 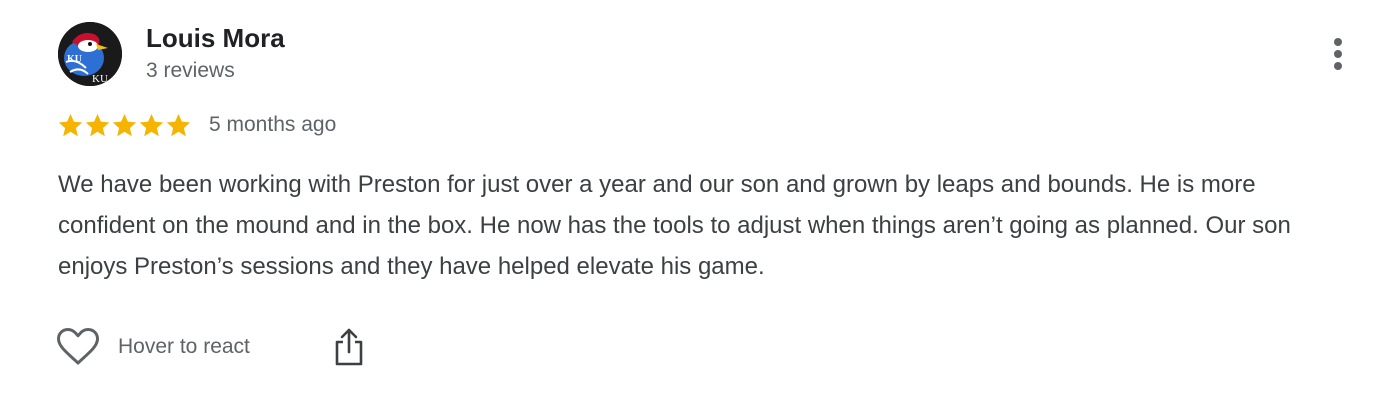 I want to click on more-vertical-icon, so click(x=1338, y=42).